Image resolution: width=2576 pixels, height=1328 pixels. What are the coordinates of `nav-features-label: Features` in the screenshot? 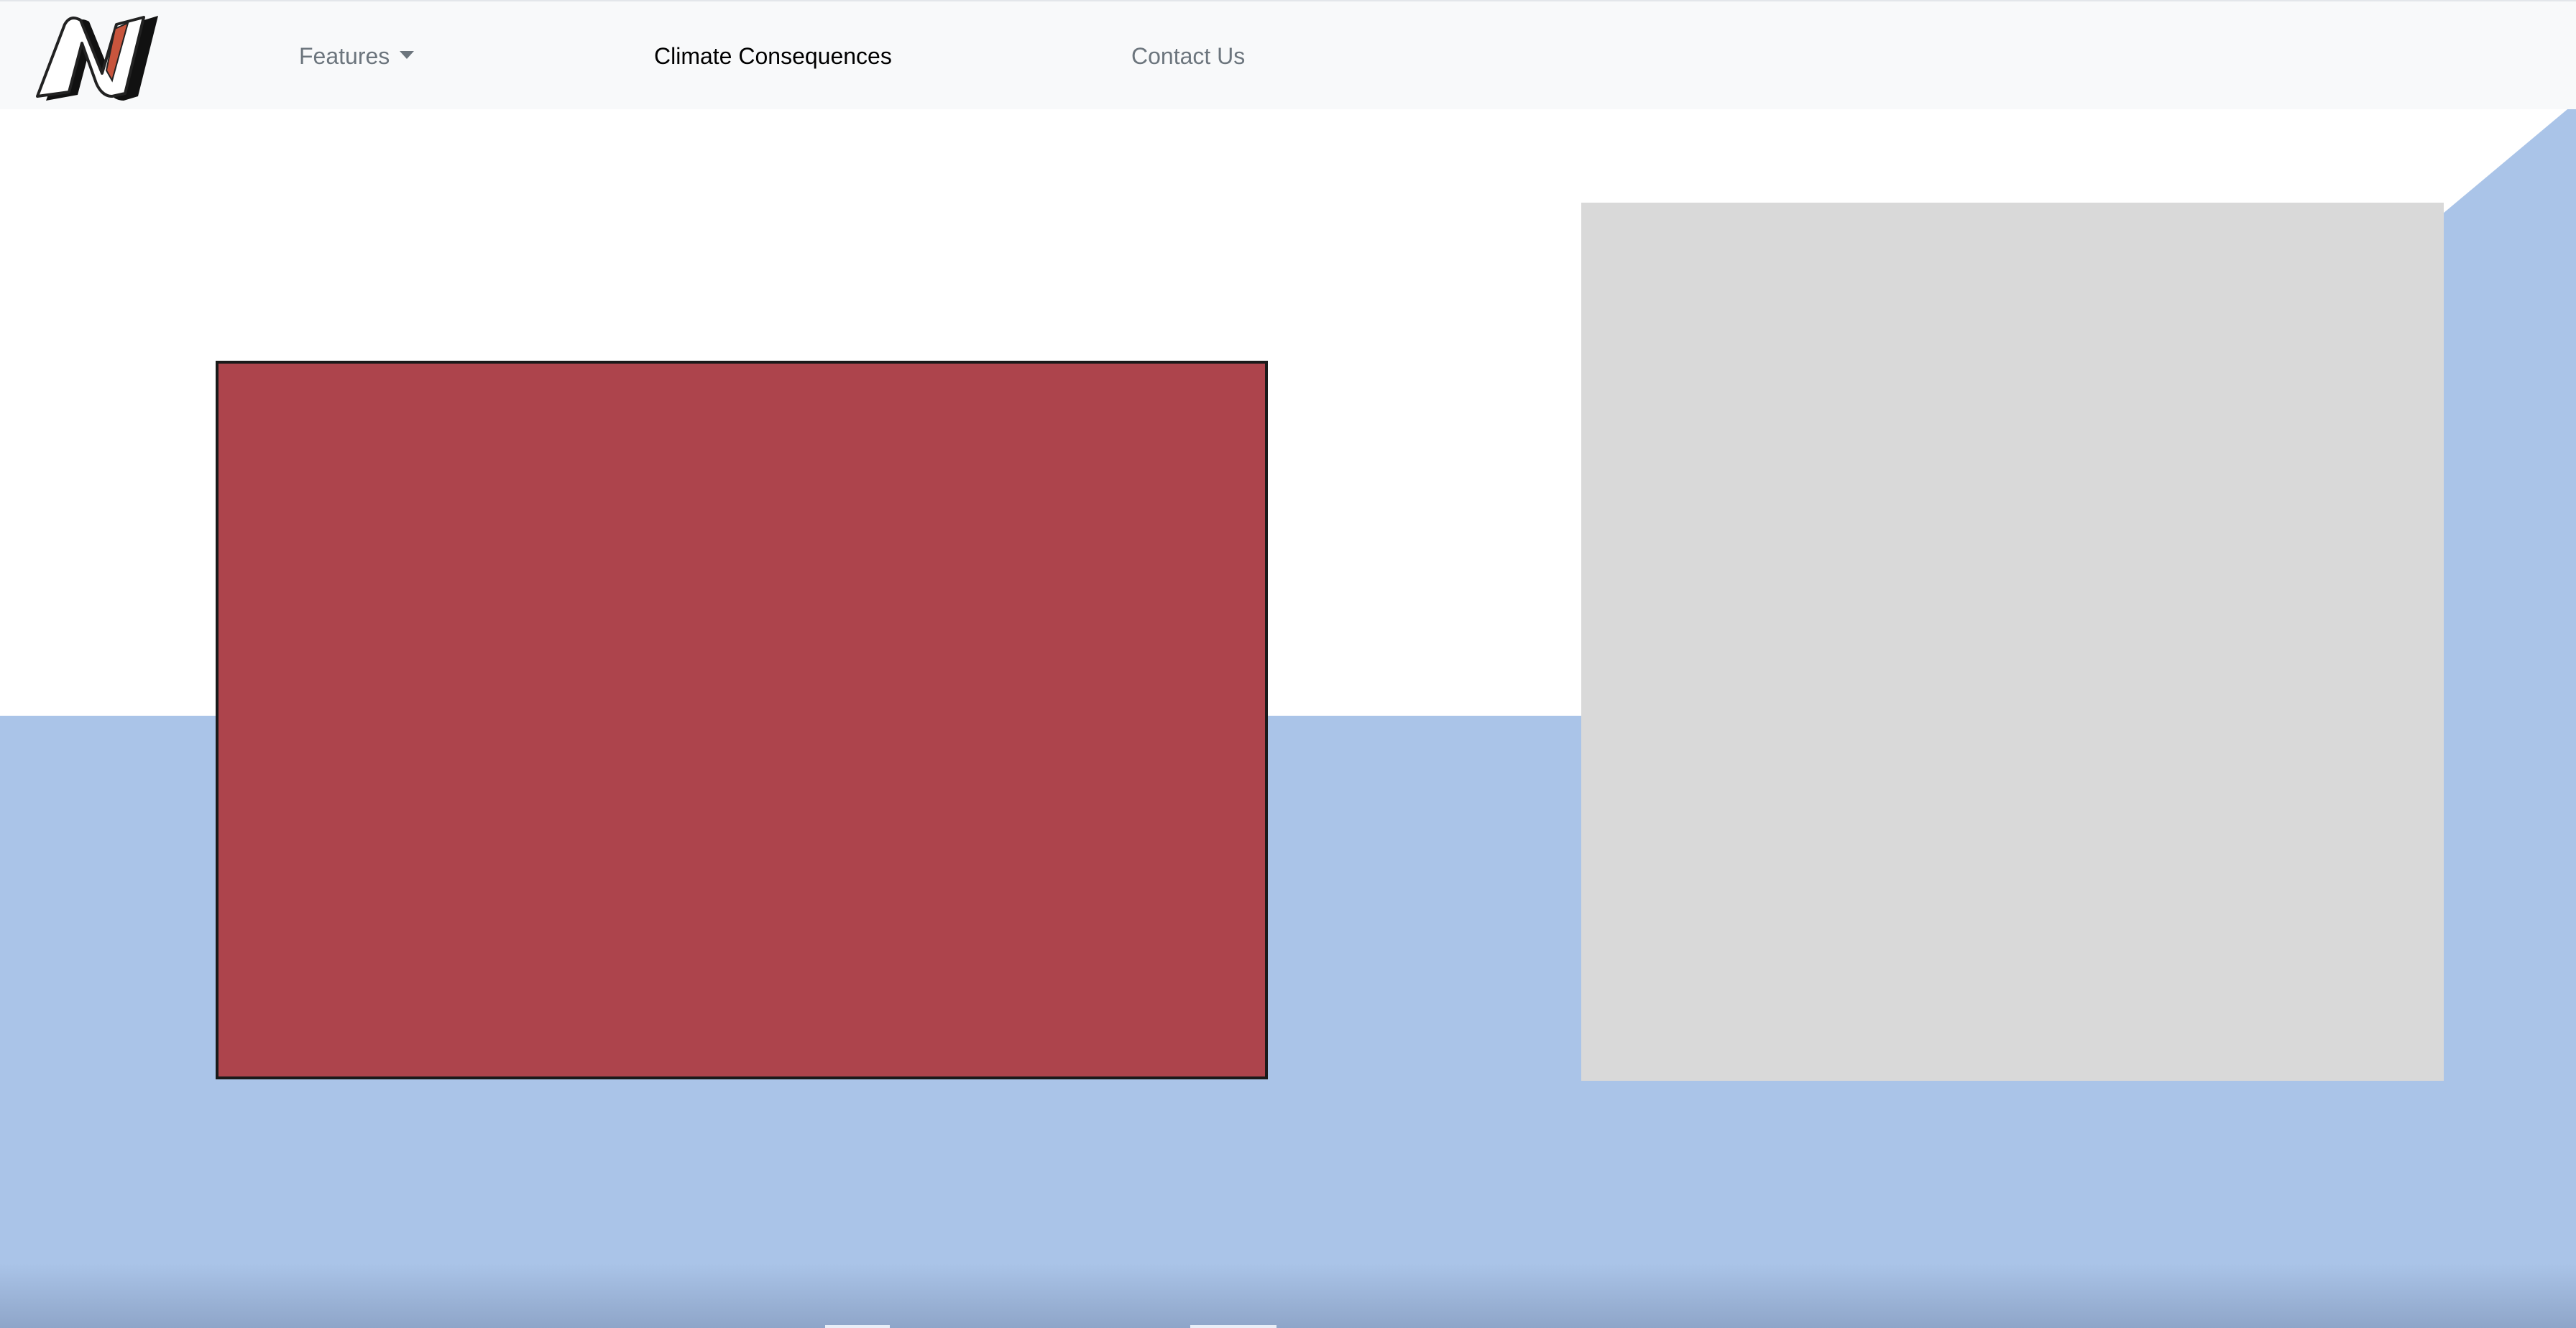 It's located at (344, 56).